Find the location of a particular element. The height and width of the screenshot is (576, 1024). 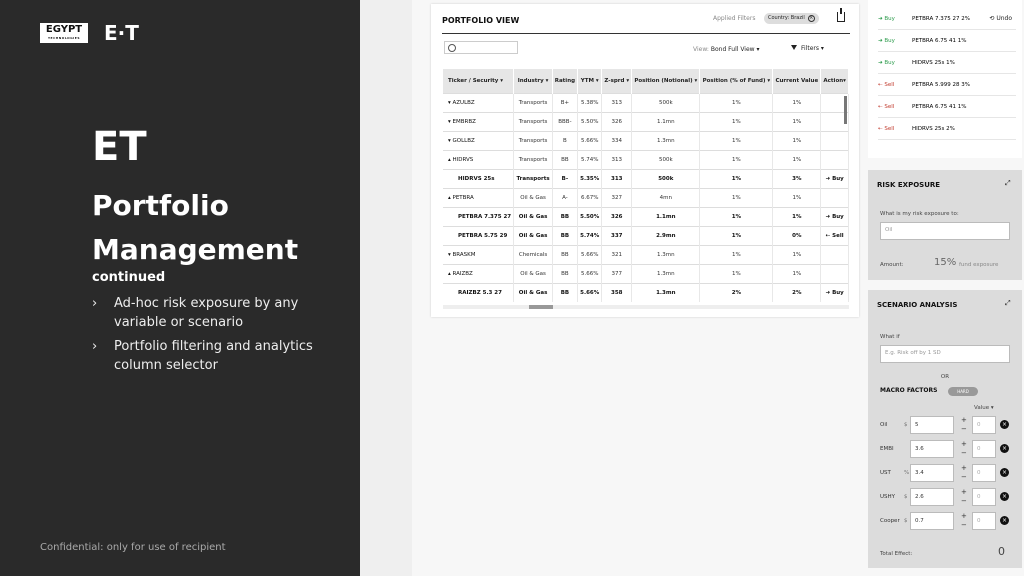

filters-button: Filters ▾ is located at coordinates (807, 48).